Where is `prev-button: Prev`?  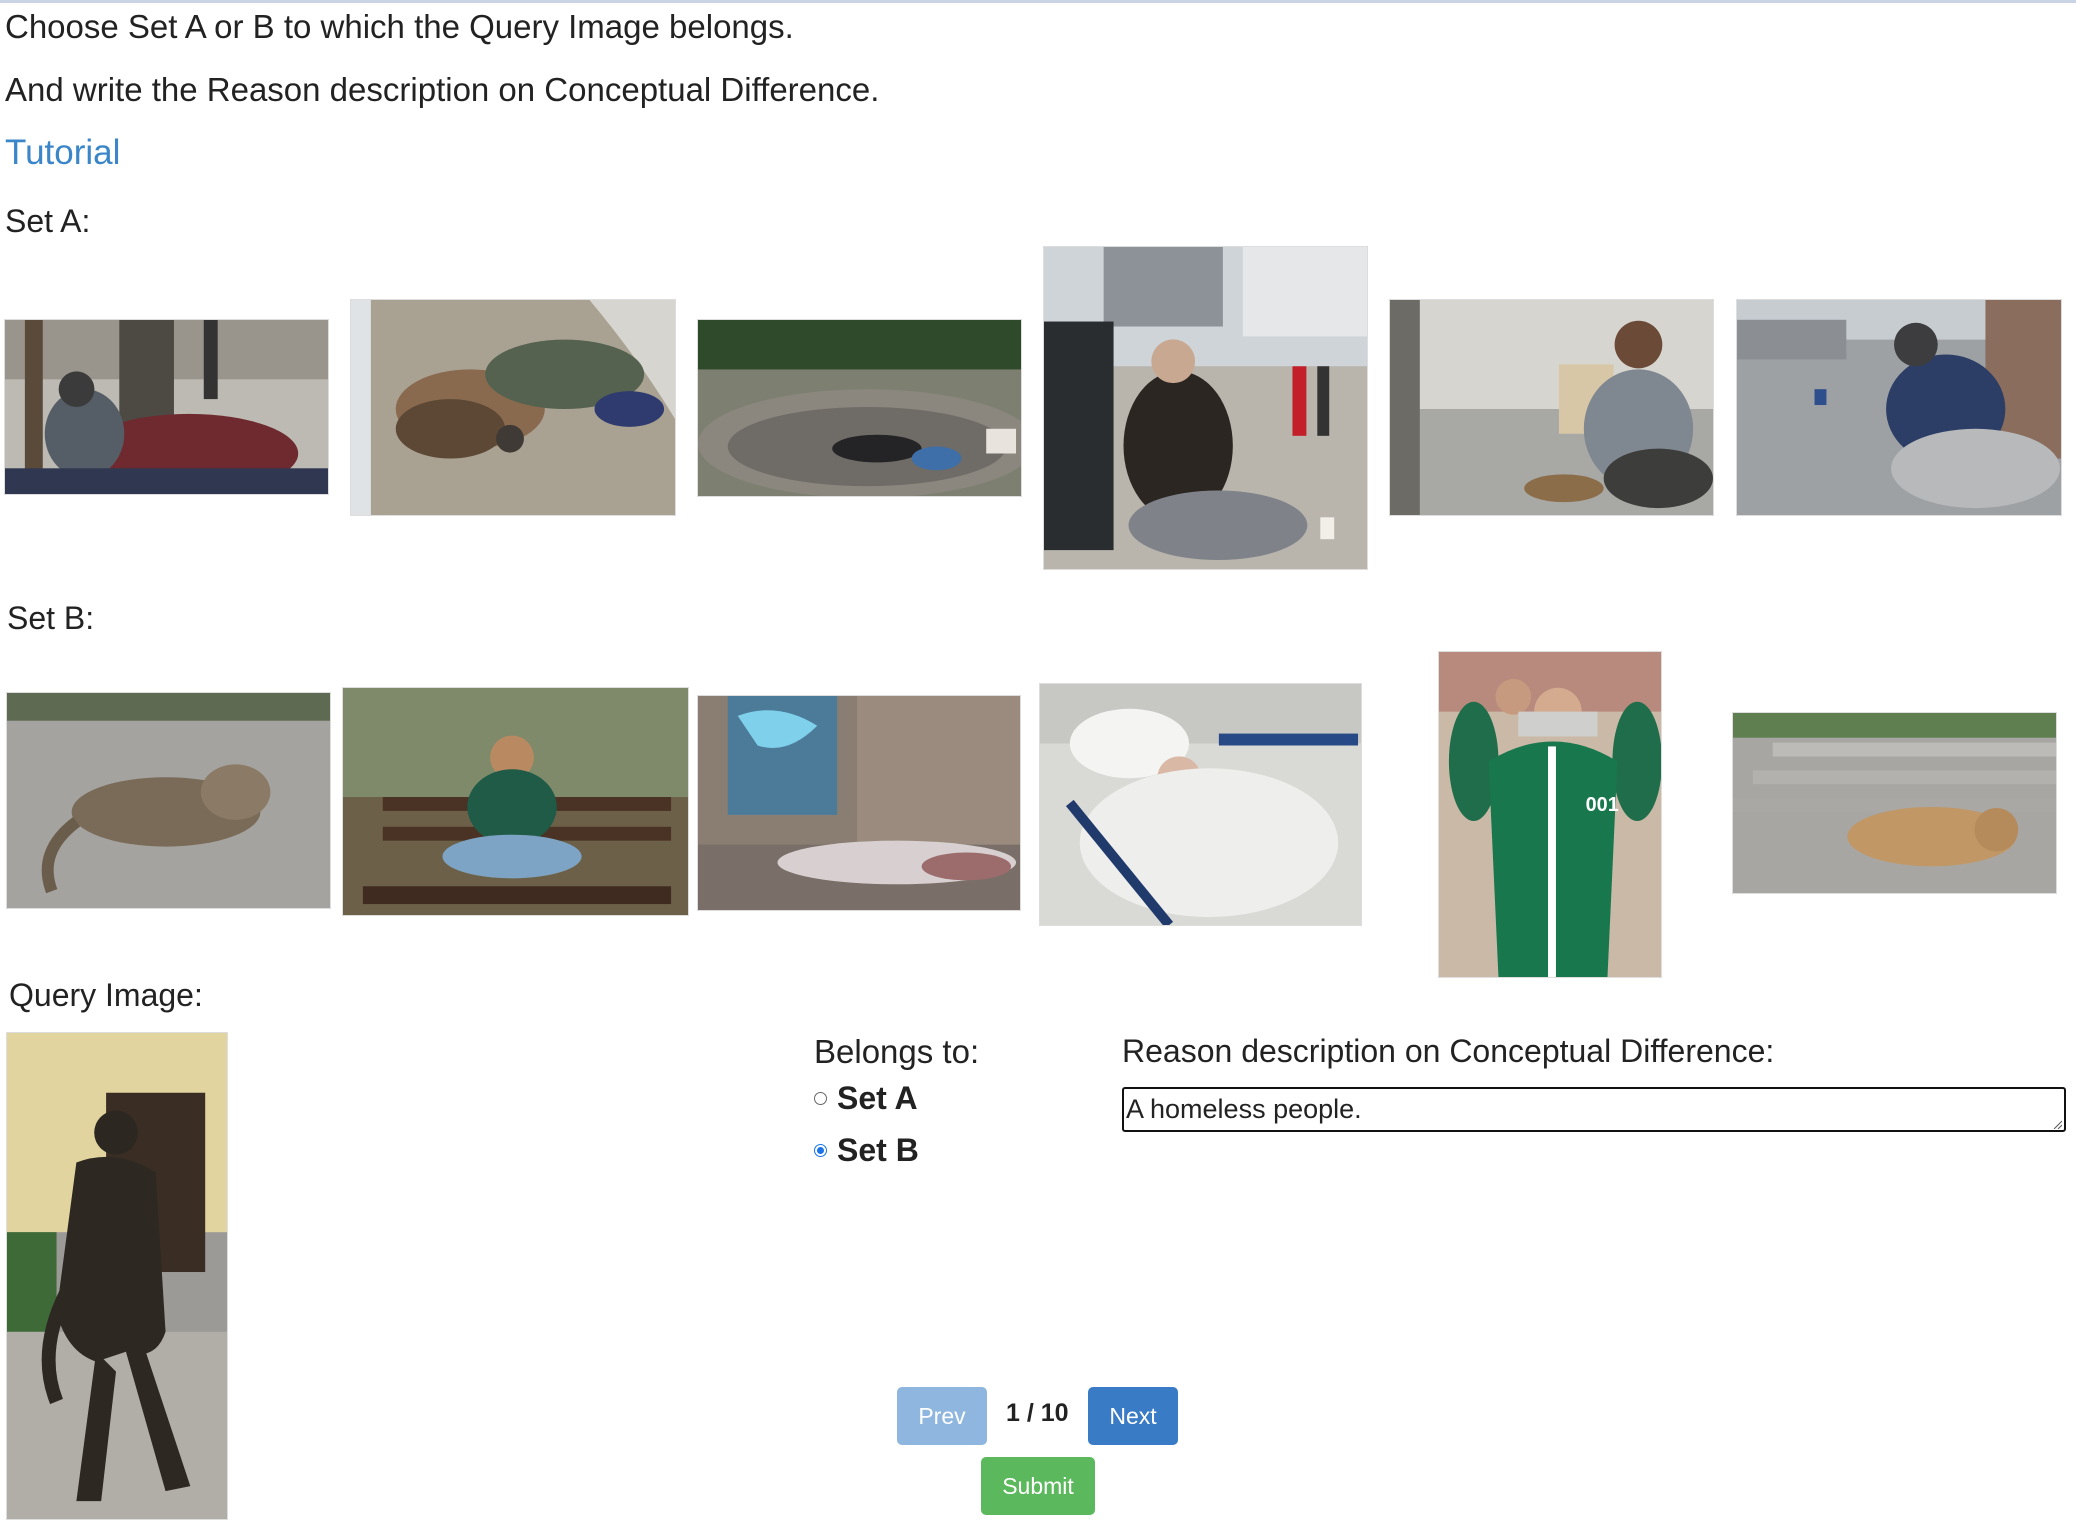 prev-button: Prev is located at coordinates (942, 1416).